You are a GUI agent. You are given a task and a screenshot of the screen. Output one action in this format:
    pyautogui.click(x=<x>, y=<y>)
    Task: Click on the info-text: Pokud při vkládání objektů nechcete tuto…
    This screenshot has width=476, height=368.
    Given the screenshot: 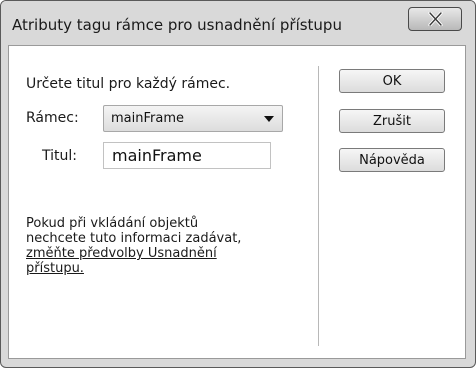 What is the action you would take?
    pyautogui.click(x=153, y=246)
    